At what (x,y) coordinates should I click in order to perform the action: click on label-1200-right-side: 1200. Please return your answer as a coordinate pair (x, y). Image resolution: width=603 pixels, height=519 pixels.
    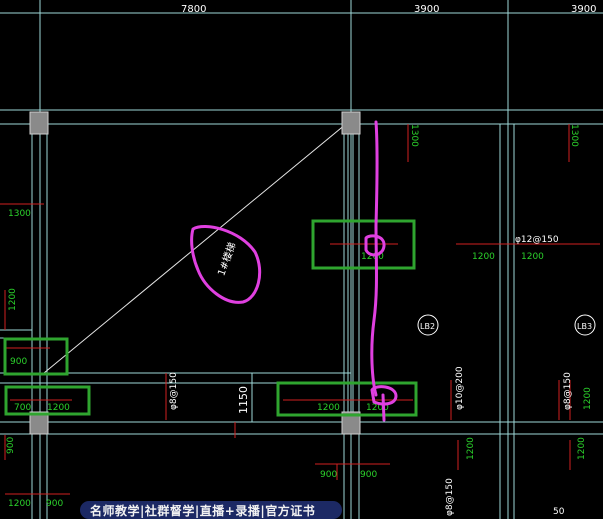
    Looking at the image, I should click on (588, 398).